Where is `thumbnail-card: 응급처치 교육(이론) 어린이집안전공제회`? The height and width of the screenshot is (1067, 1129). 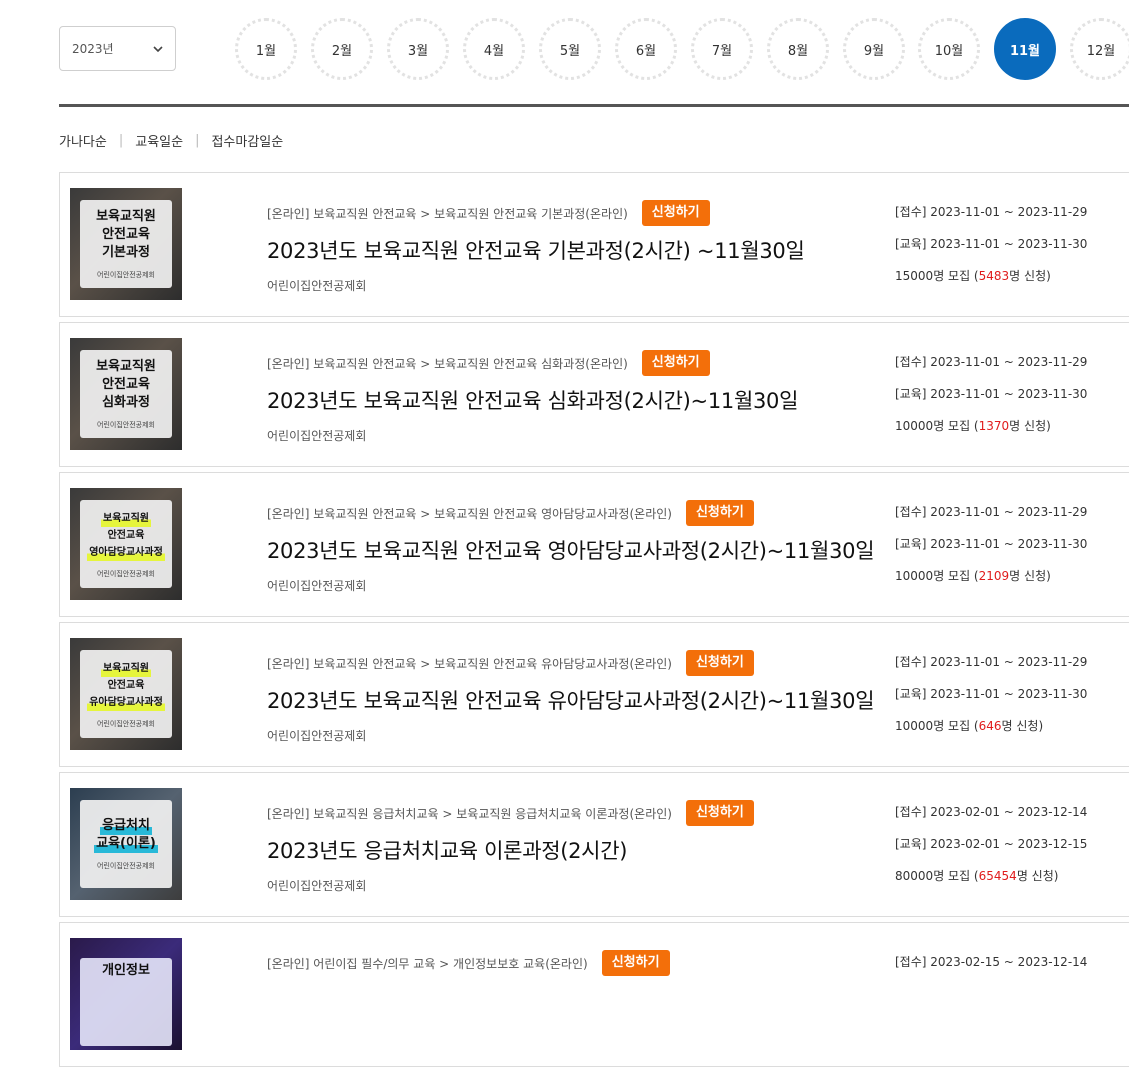
thumbnail-card: 응급처치 교육(이론) 어린이집안전공제회 is located at coordinates (126, 844).